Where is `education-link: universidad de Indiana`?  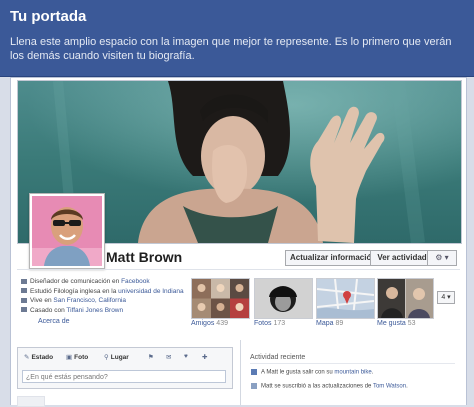 education-link: universidad de Indiana is located at coordinates (150, 291).